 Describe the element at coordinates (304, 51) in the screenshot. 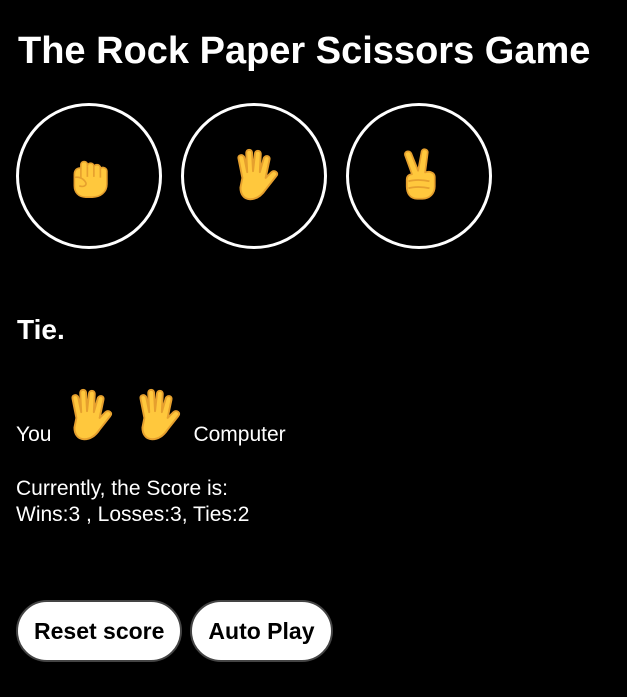

I see `page-title: The Rock Paper Scissors Game` at that location.